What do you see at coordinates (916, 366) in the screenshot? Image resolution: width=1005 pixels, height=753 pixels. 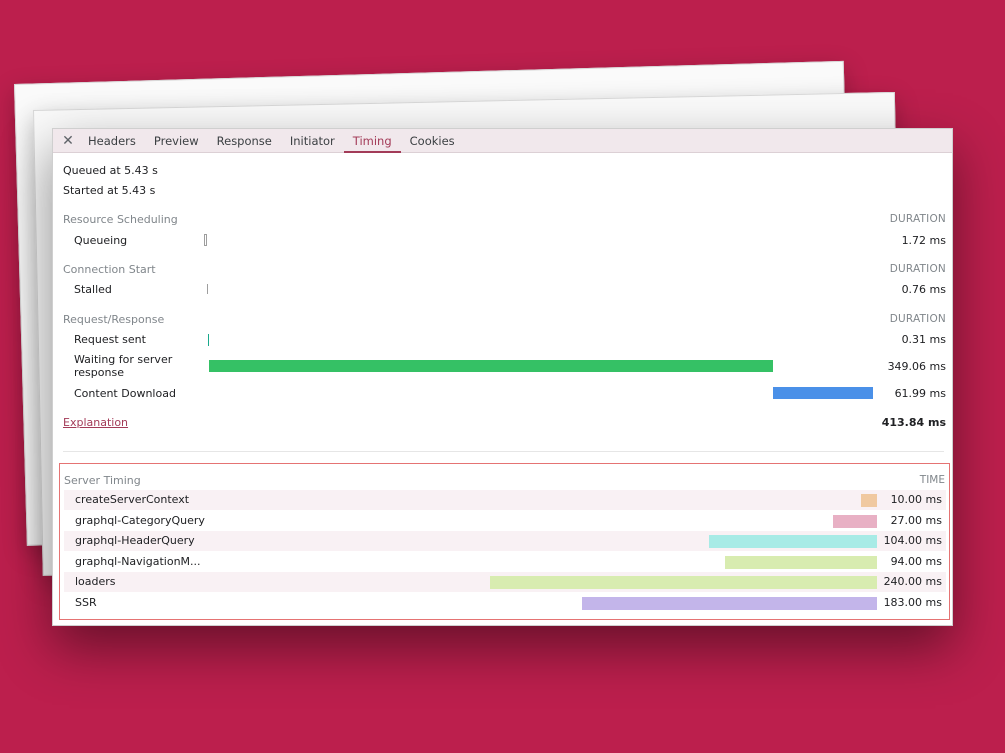 I see `row-value-waiting: 349.06 ms` at bounding box center [916, 366].